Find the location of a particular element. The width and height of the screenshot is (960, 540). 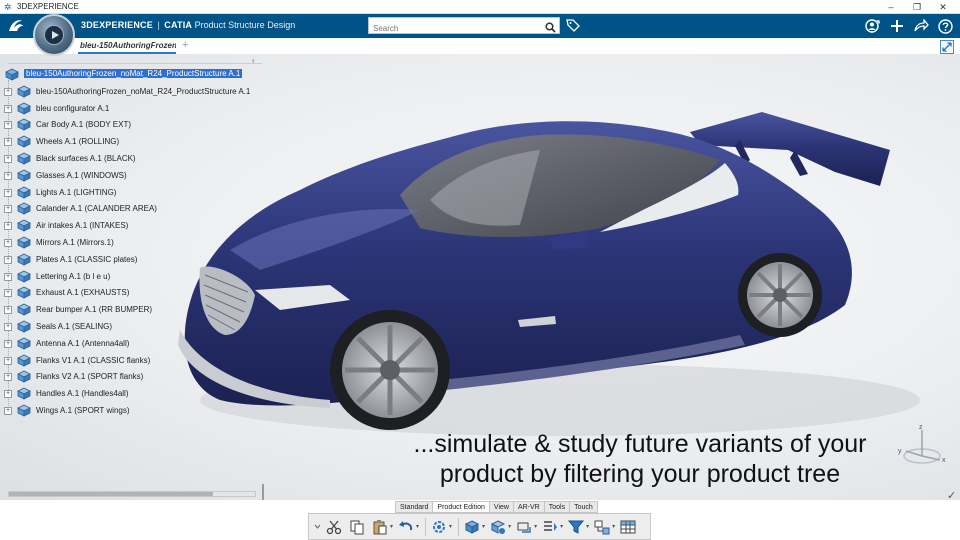

tree-item: + Rear bumper A.1 (RR BUMPER) is located at coordinates (132, 310).